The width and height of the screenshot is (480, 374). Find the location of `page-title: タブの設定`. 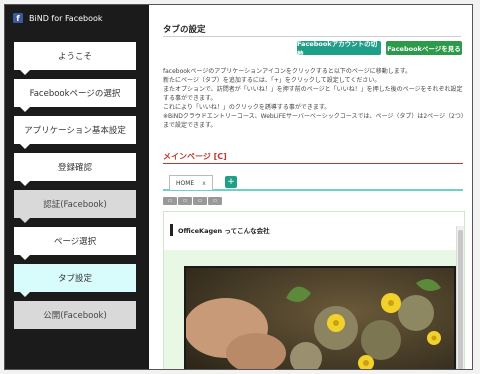

page-title: タブの設定 is located at coordinates (184, 30).